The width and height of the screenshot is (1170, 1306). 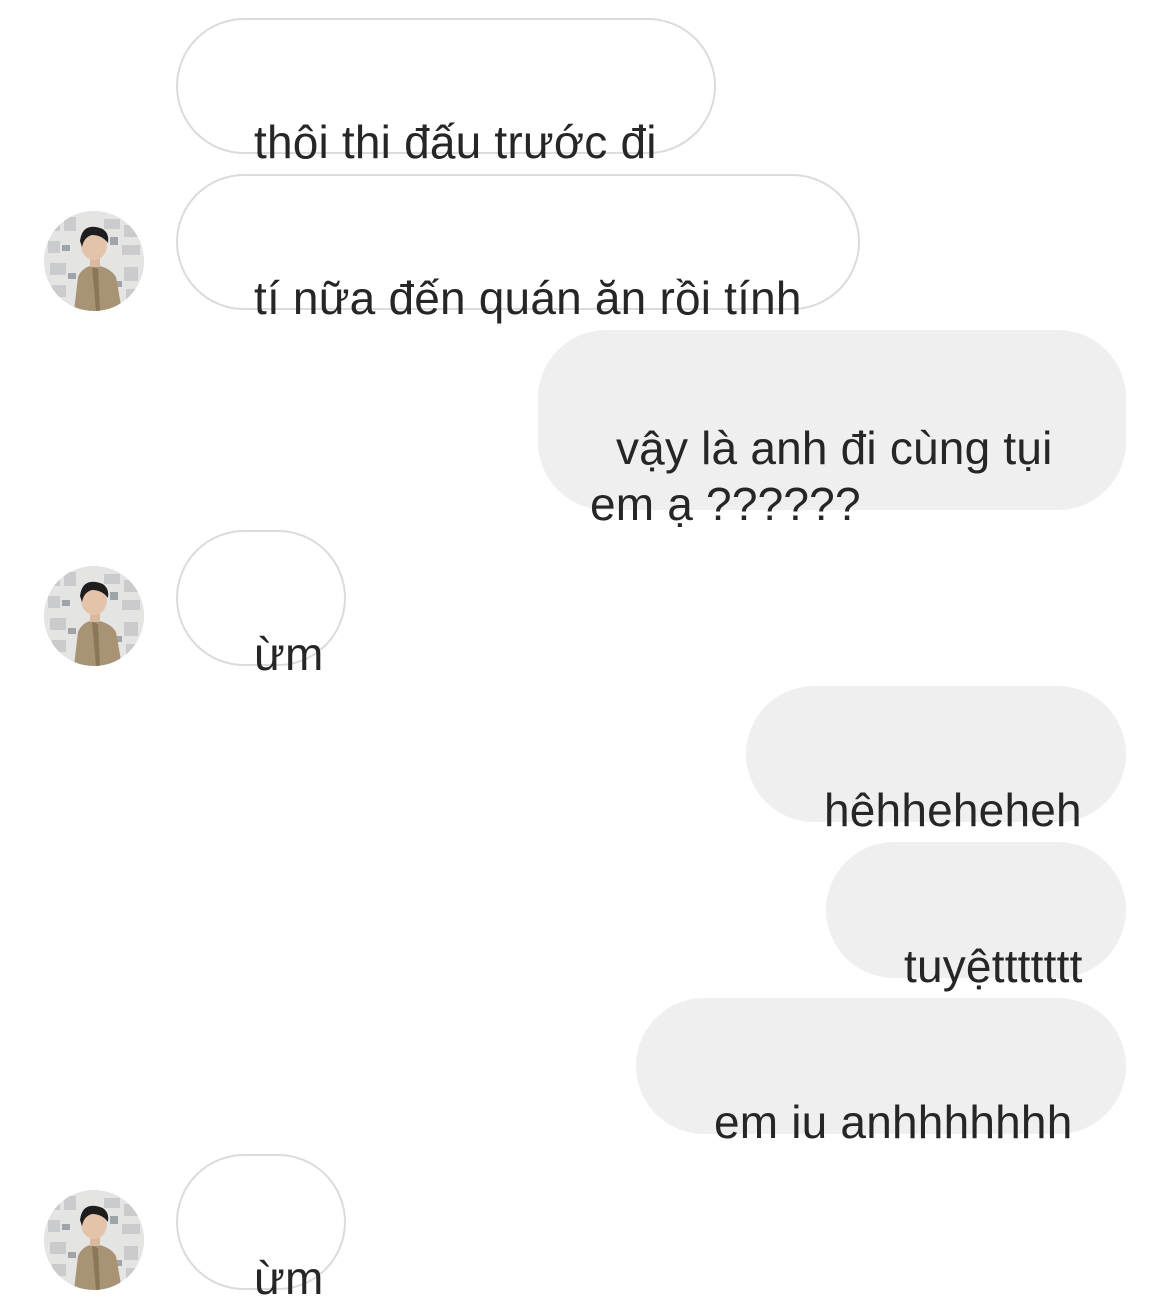 What do you see at coordinates (881, 1073) in the screenshot?
I see `message-bubble-outgoing: em iu anhhhhhhh` at bounding box center [881, 1073].